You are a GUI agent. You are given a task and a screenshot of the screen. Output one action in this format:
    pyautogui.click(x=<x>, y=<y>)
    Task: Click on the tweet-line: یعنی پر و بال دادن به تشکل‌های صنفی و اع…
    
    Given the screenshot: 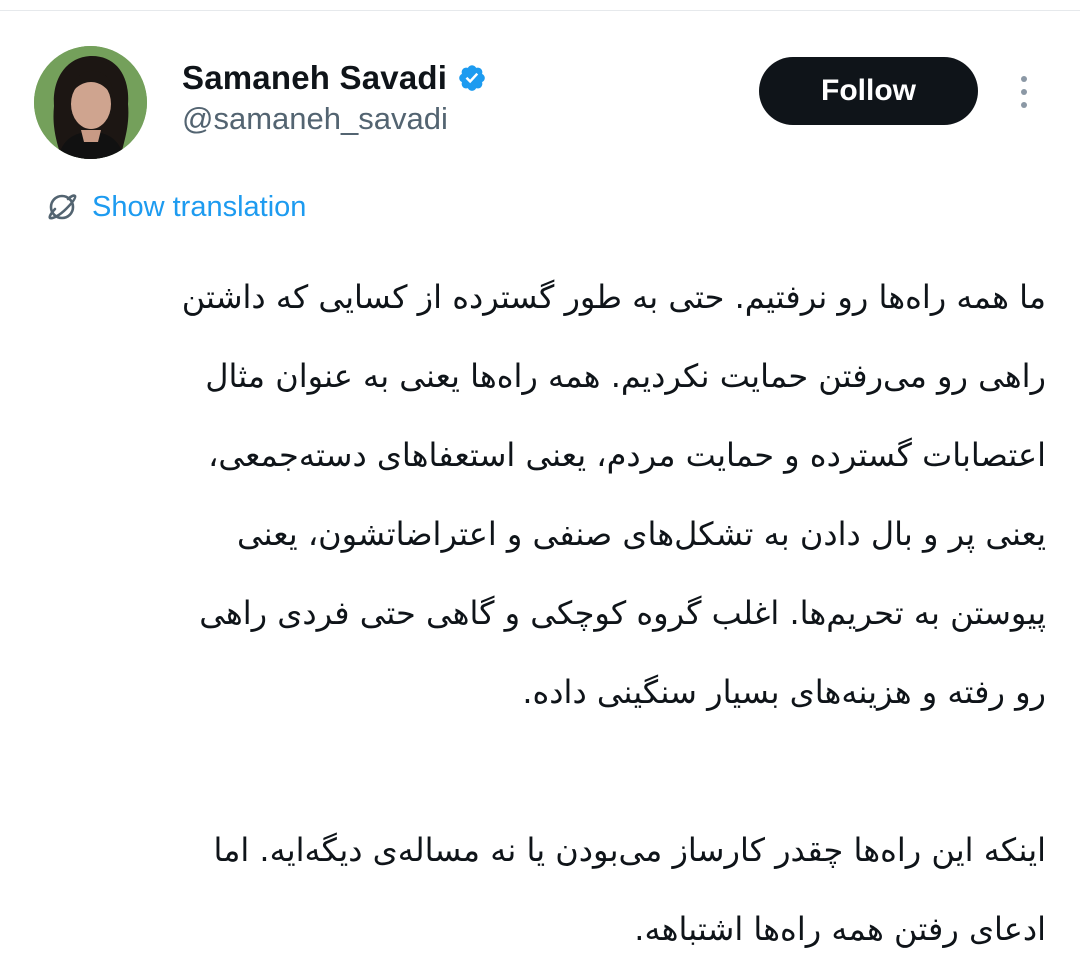 What is the action you would take?
    pyautogui.click(x=641, y=534)
    